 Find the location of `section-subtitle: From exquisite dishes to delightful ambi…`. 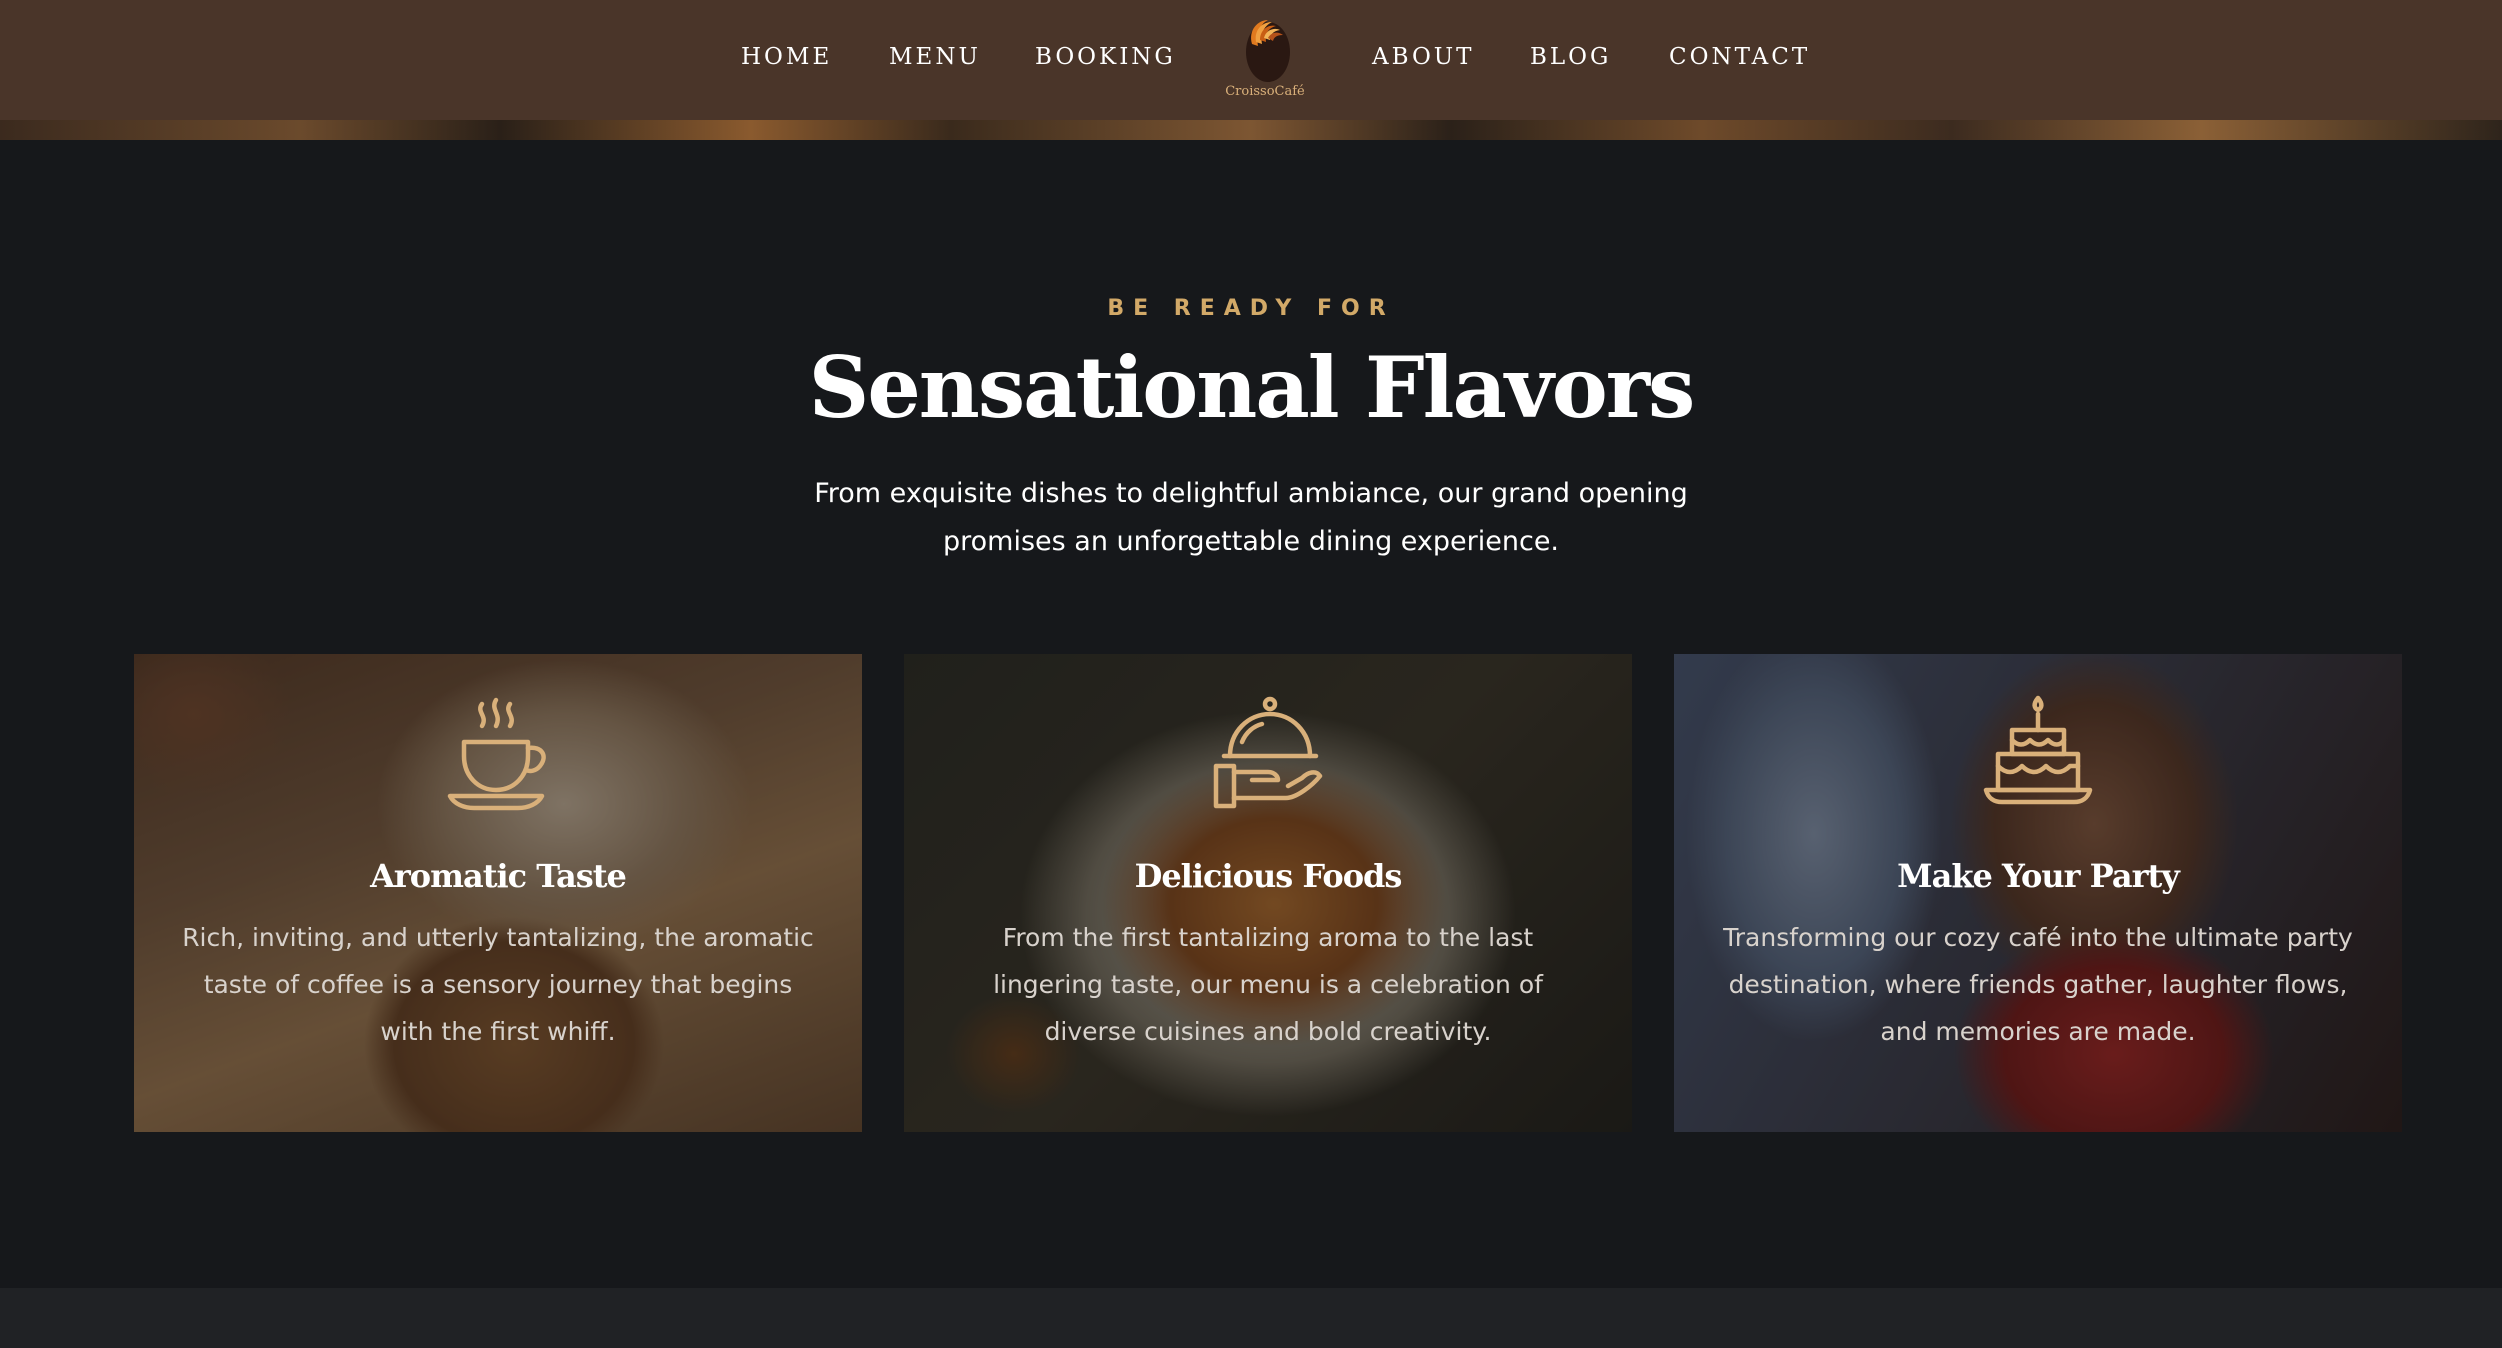

section-subtitle: From exquisite dishes to delightful ambi… is located at coordinates (1251, 517).